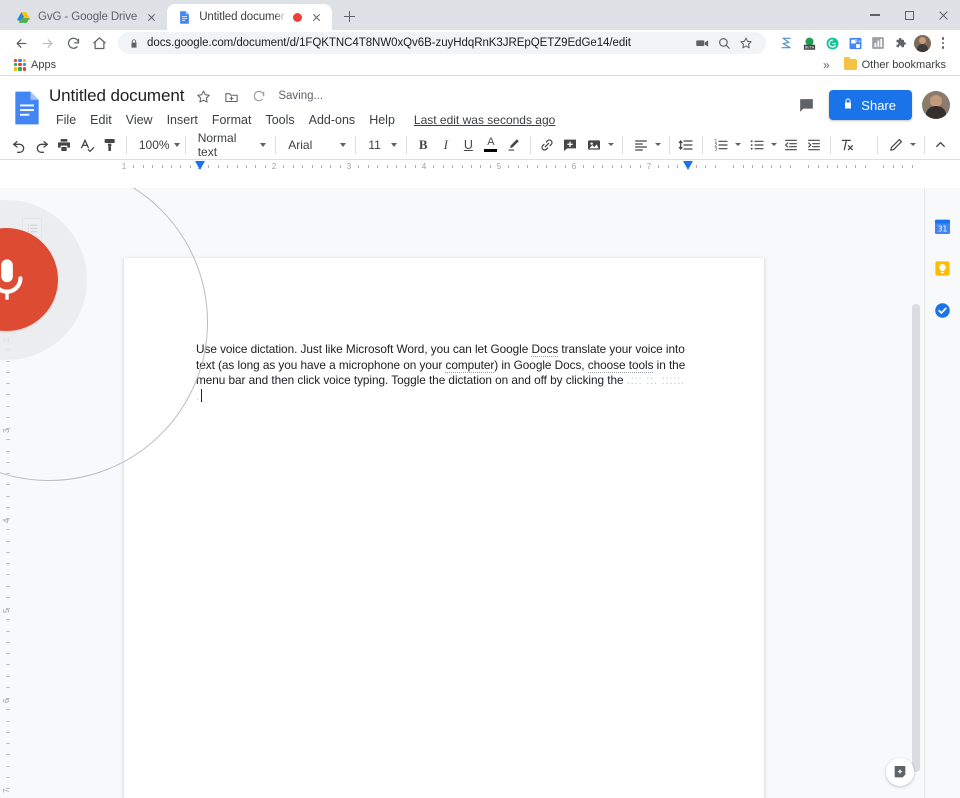 The image size is (960, 798). I want to click on print-icon, so click(64, 145).